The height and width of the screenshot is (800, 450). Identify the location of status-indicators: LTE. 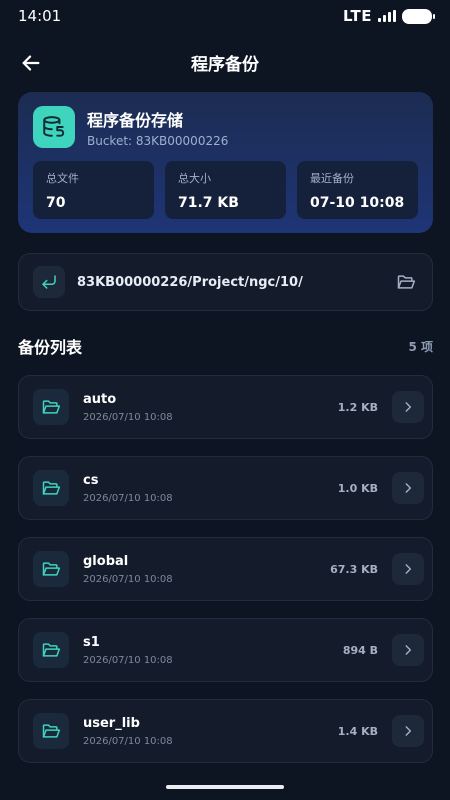
(388, 16).